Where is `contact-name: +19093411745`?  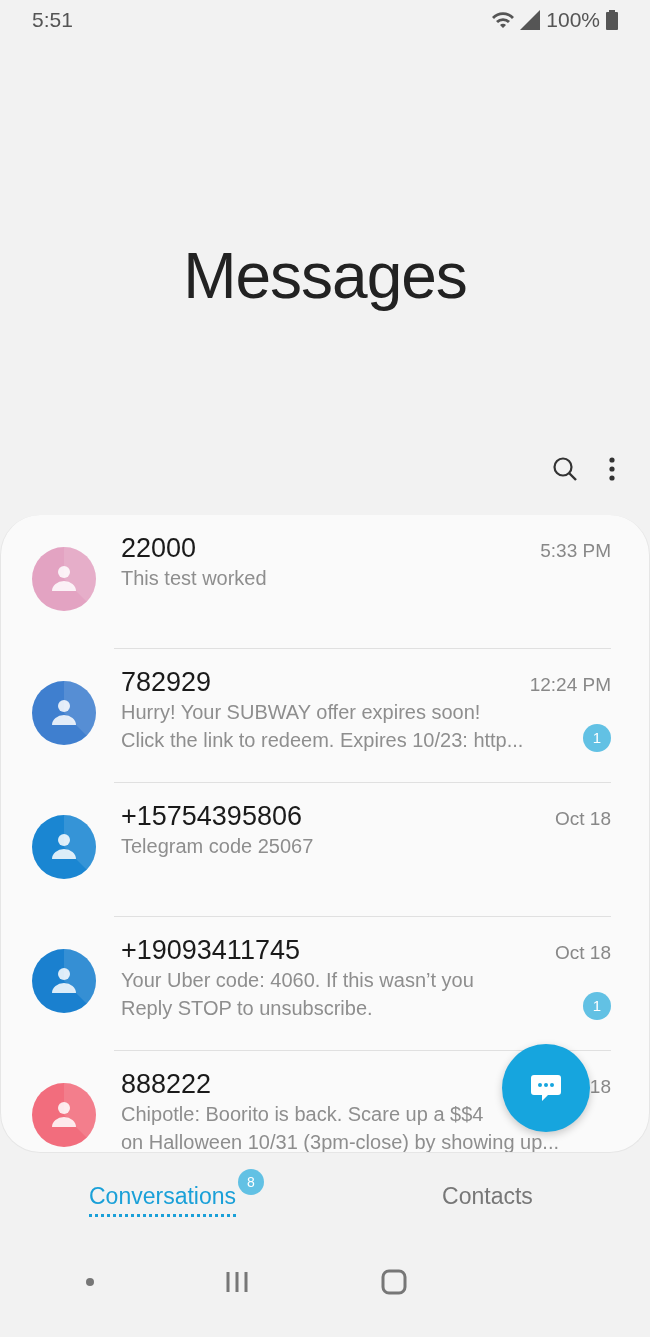
contact-name: +19093411745 is located at coordinates (210, 950).